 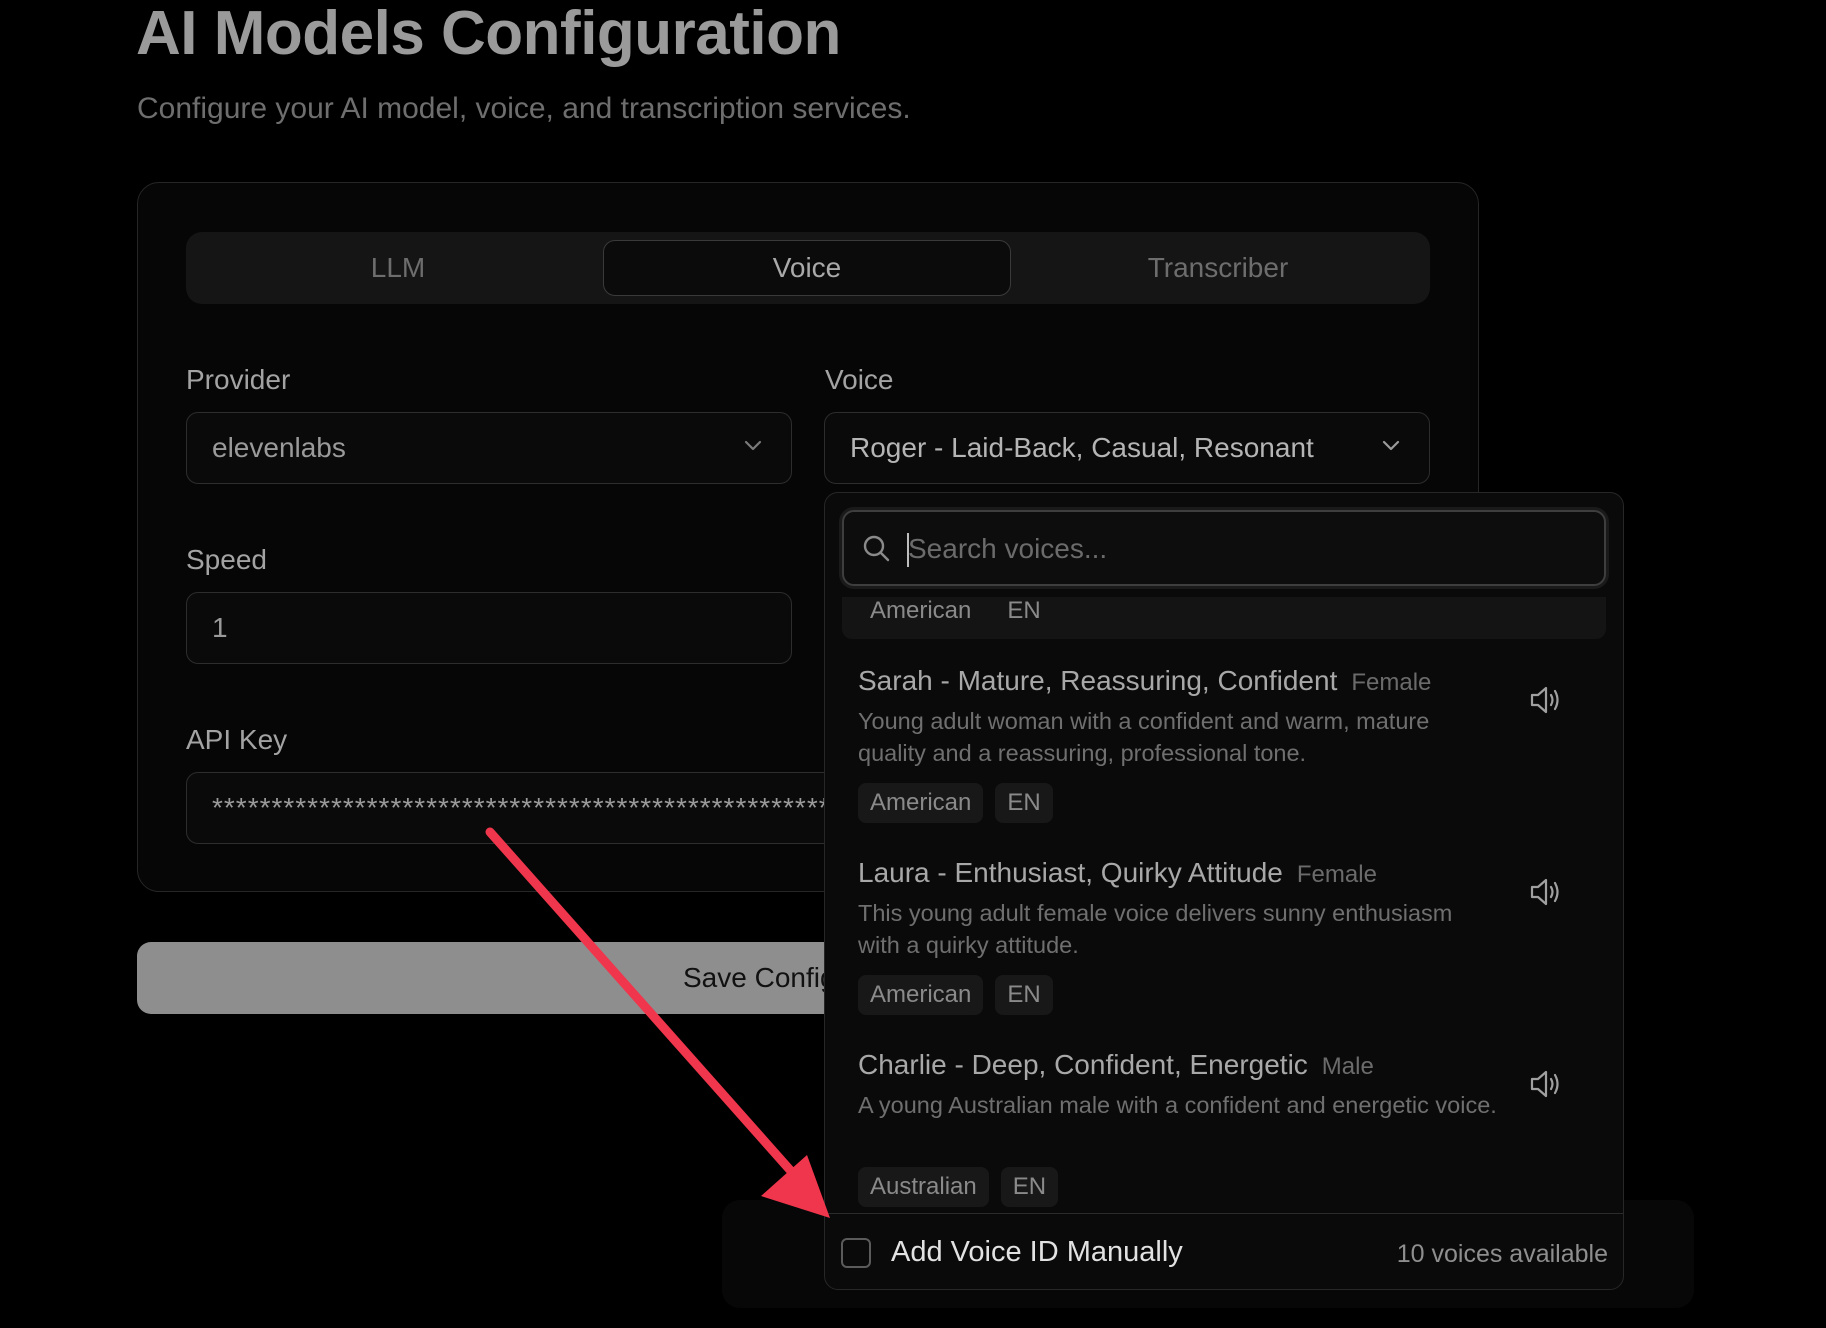 What do you see at coordinates (226, 559) in the screenshot?
I see `speed-label: Speed` at bounding box center [226, 559].